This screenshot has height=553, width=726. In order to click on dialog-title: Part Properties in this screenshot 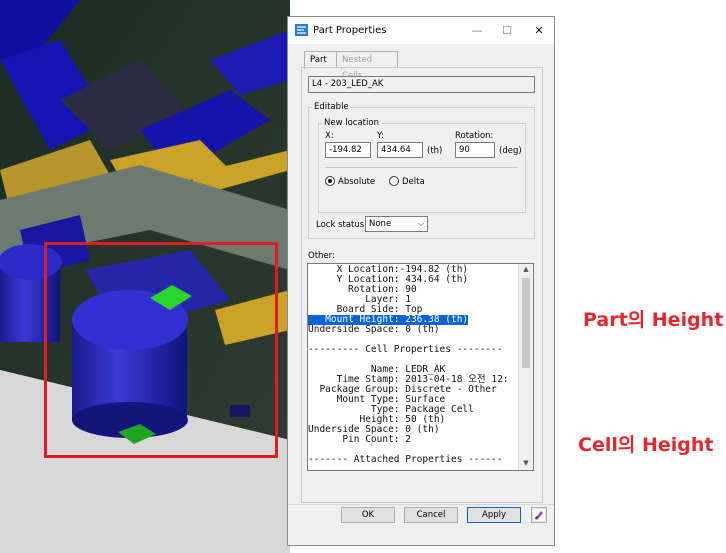, I will do `click(350, 30)`.